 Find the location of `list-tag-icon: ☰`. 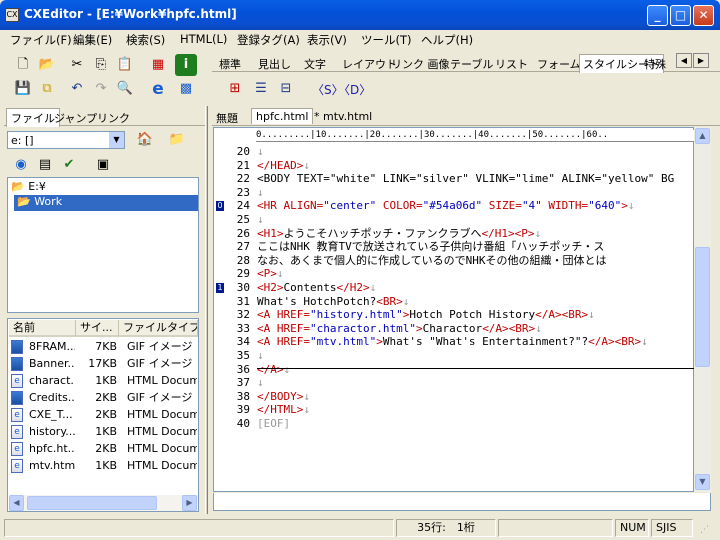

list-tag-icon: ☰ is located at coordinates (261, 89).